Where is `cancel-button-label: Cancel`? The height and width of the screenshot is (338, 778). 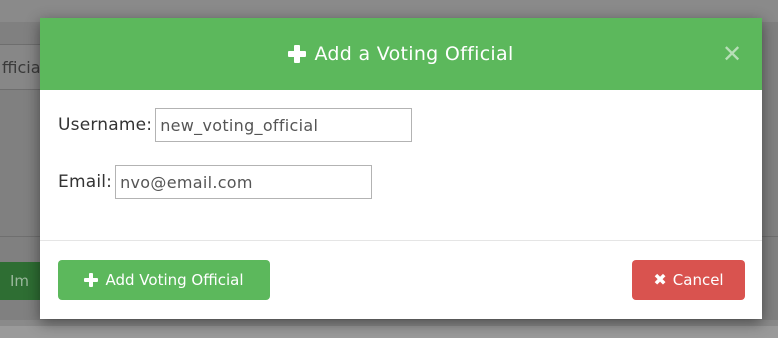 cancel-button-label: Cancel is located at coordinates (698, 280).